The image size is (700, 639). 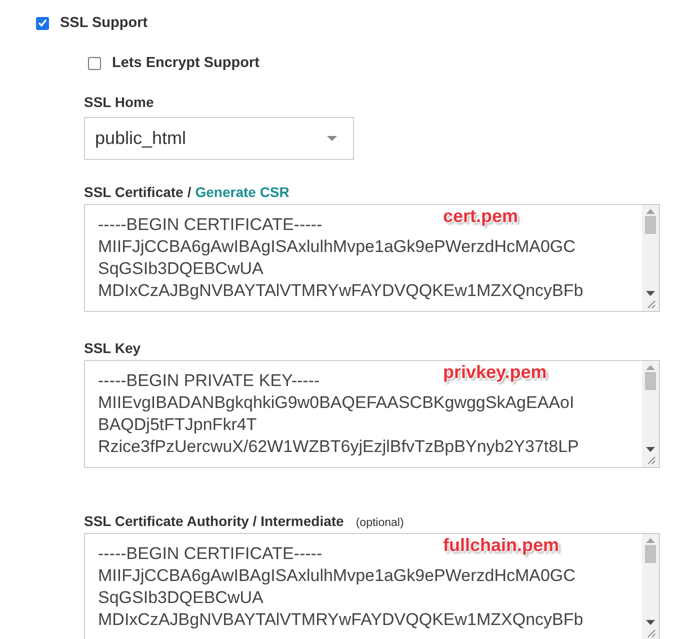 What do you see at coordinates (177, 425) in the screenshot?
I see `text-line: BAQDj5tFTJpnFkr4T` at bounding box center [177, 425].